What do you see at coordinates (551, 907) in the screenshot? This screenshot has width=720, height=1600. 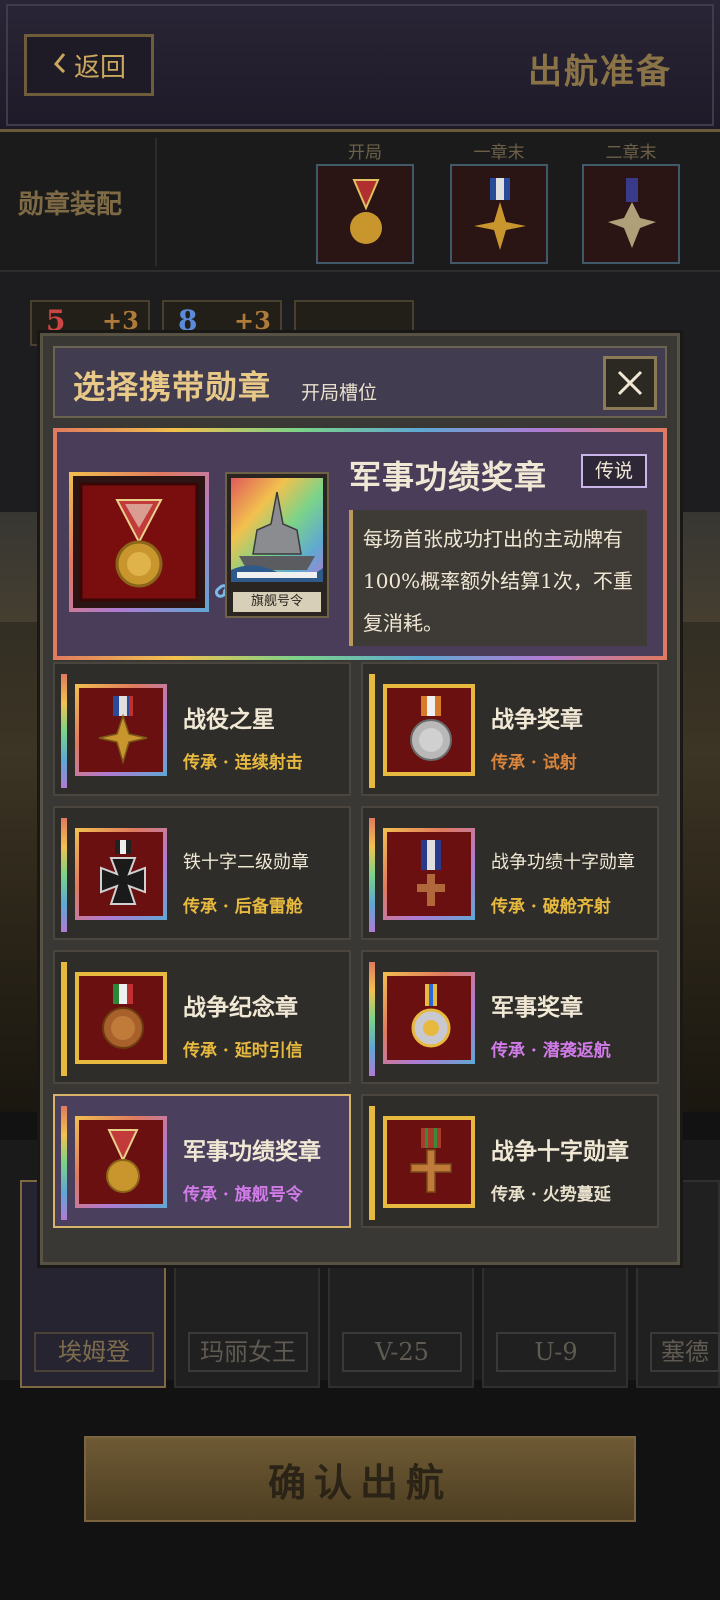 I see `medal-inherit: 传承 · 破舱齐射` at bounding box center [551, 907].